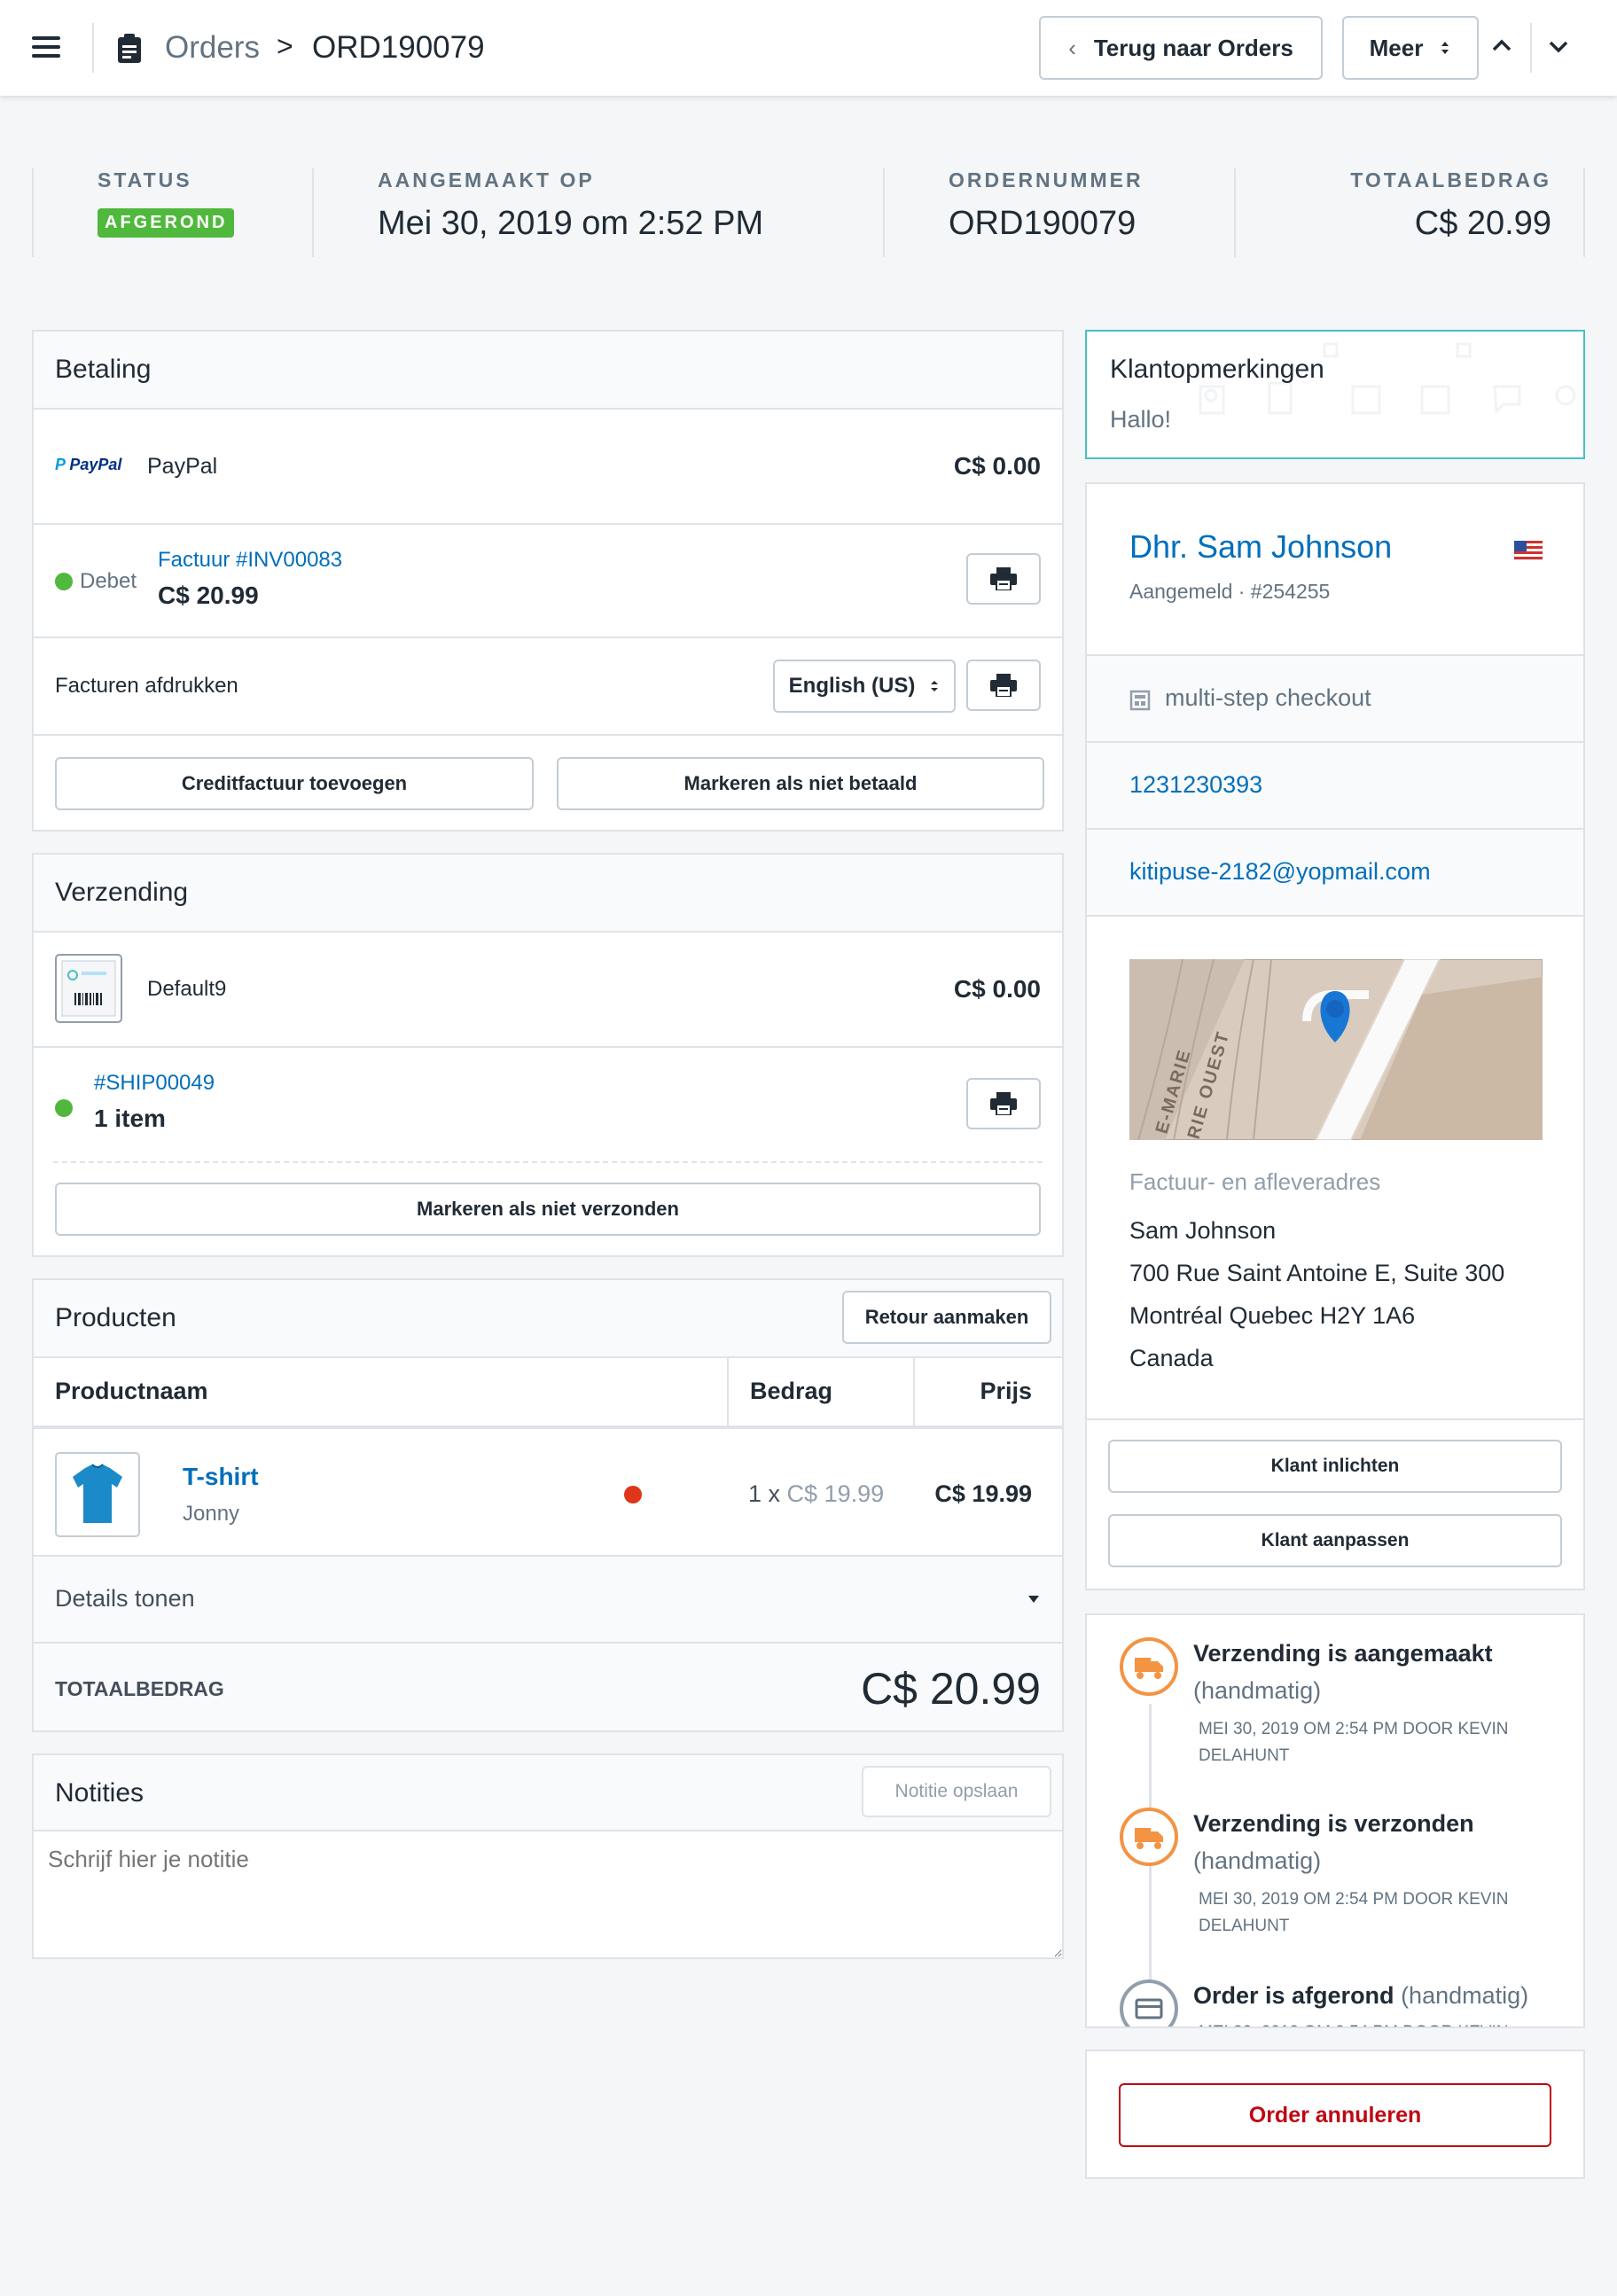 The height and width of the screenshot is (2296, 1617). Describe the element at coordinates (983, 1493) in the screenshot. I see `product-price: C$ 19.99` at that location.